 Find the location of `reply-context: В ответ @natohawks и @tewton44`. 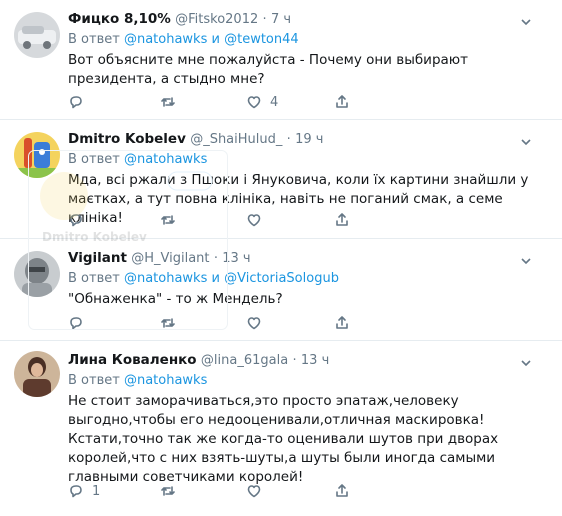

reply-context: В ответ @natohawks и @tewton44 is located at coordinates (308, 40).